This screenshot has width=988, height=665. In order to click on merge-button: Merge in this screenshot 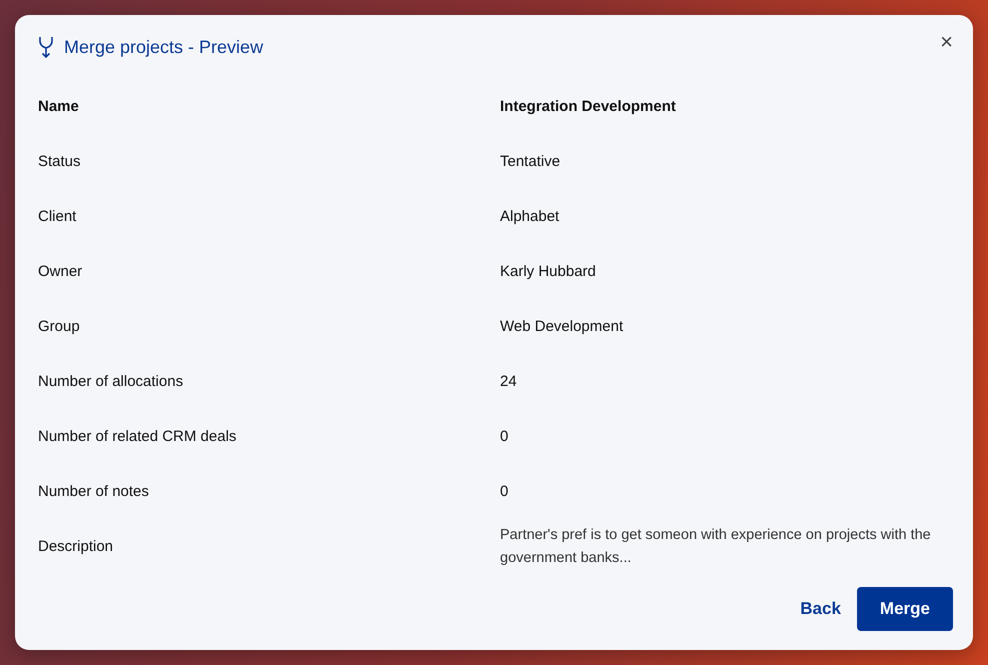, I will do `click(904, 609)`.